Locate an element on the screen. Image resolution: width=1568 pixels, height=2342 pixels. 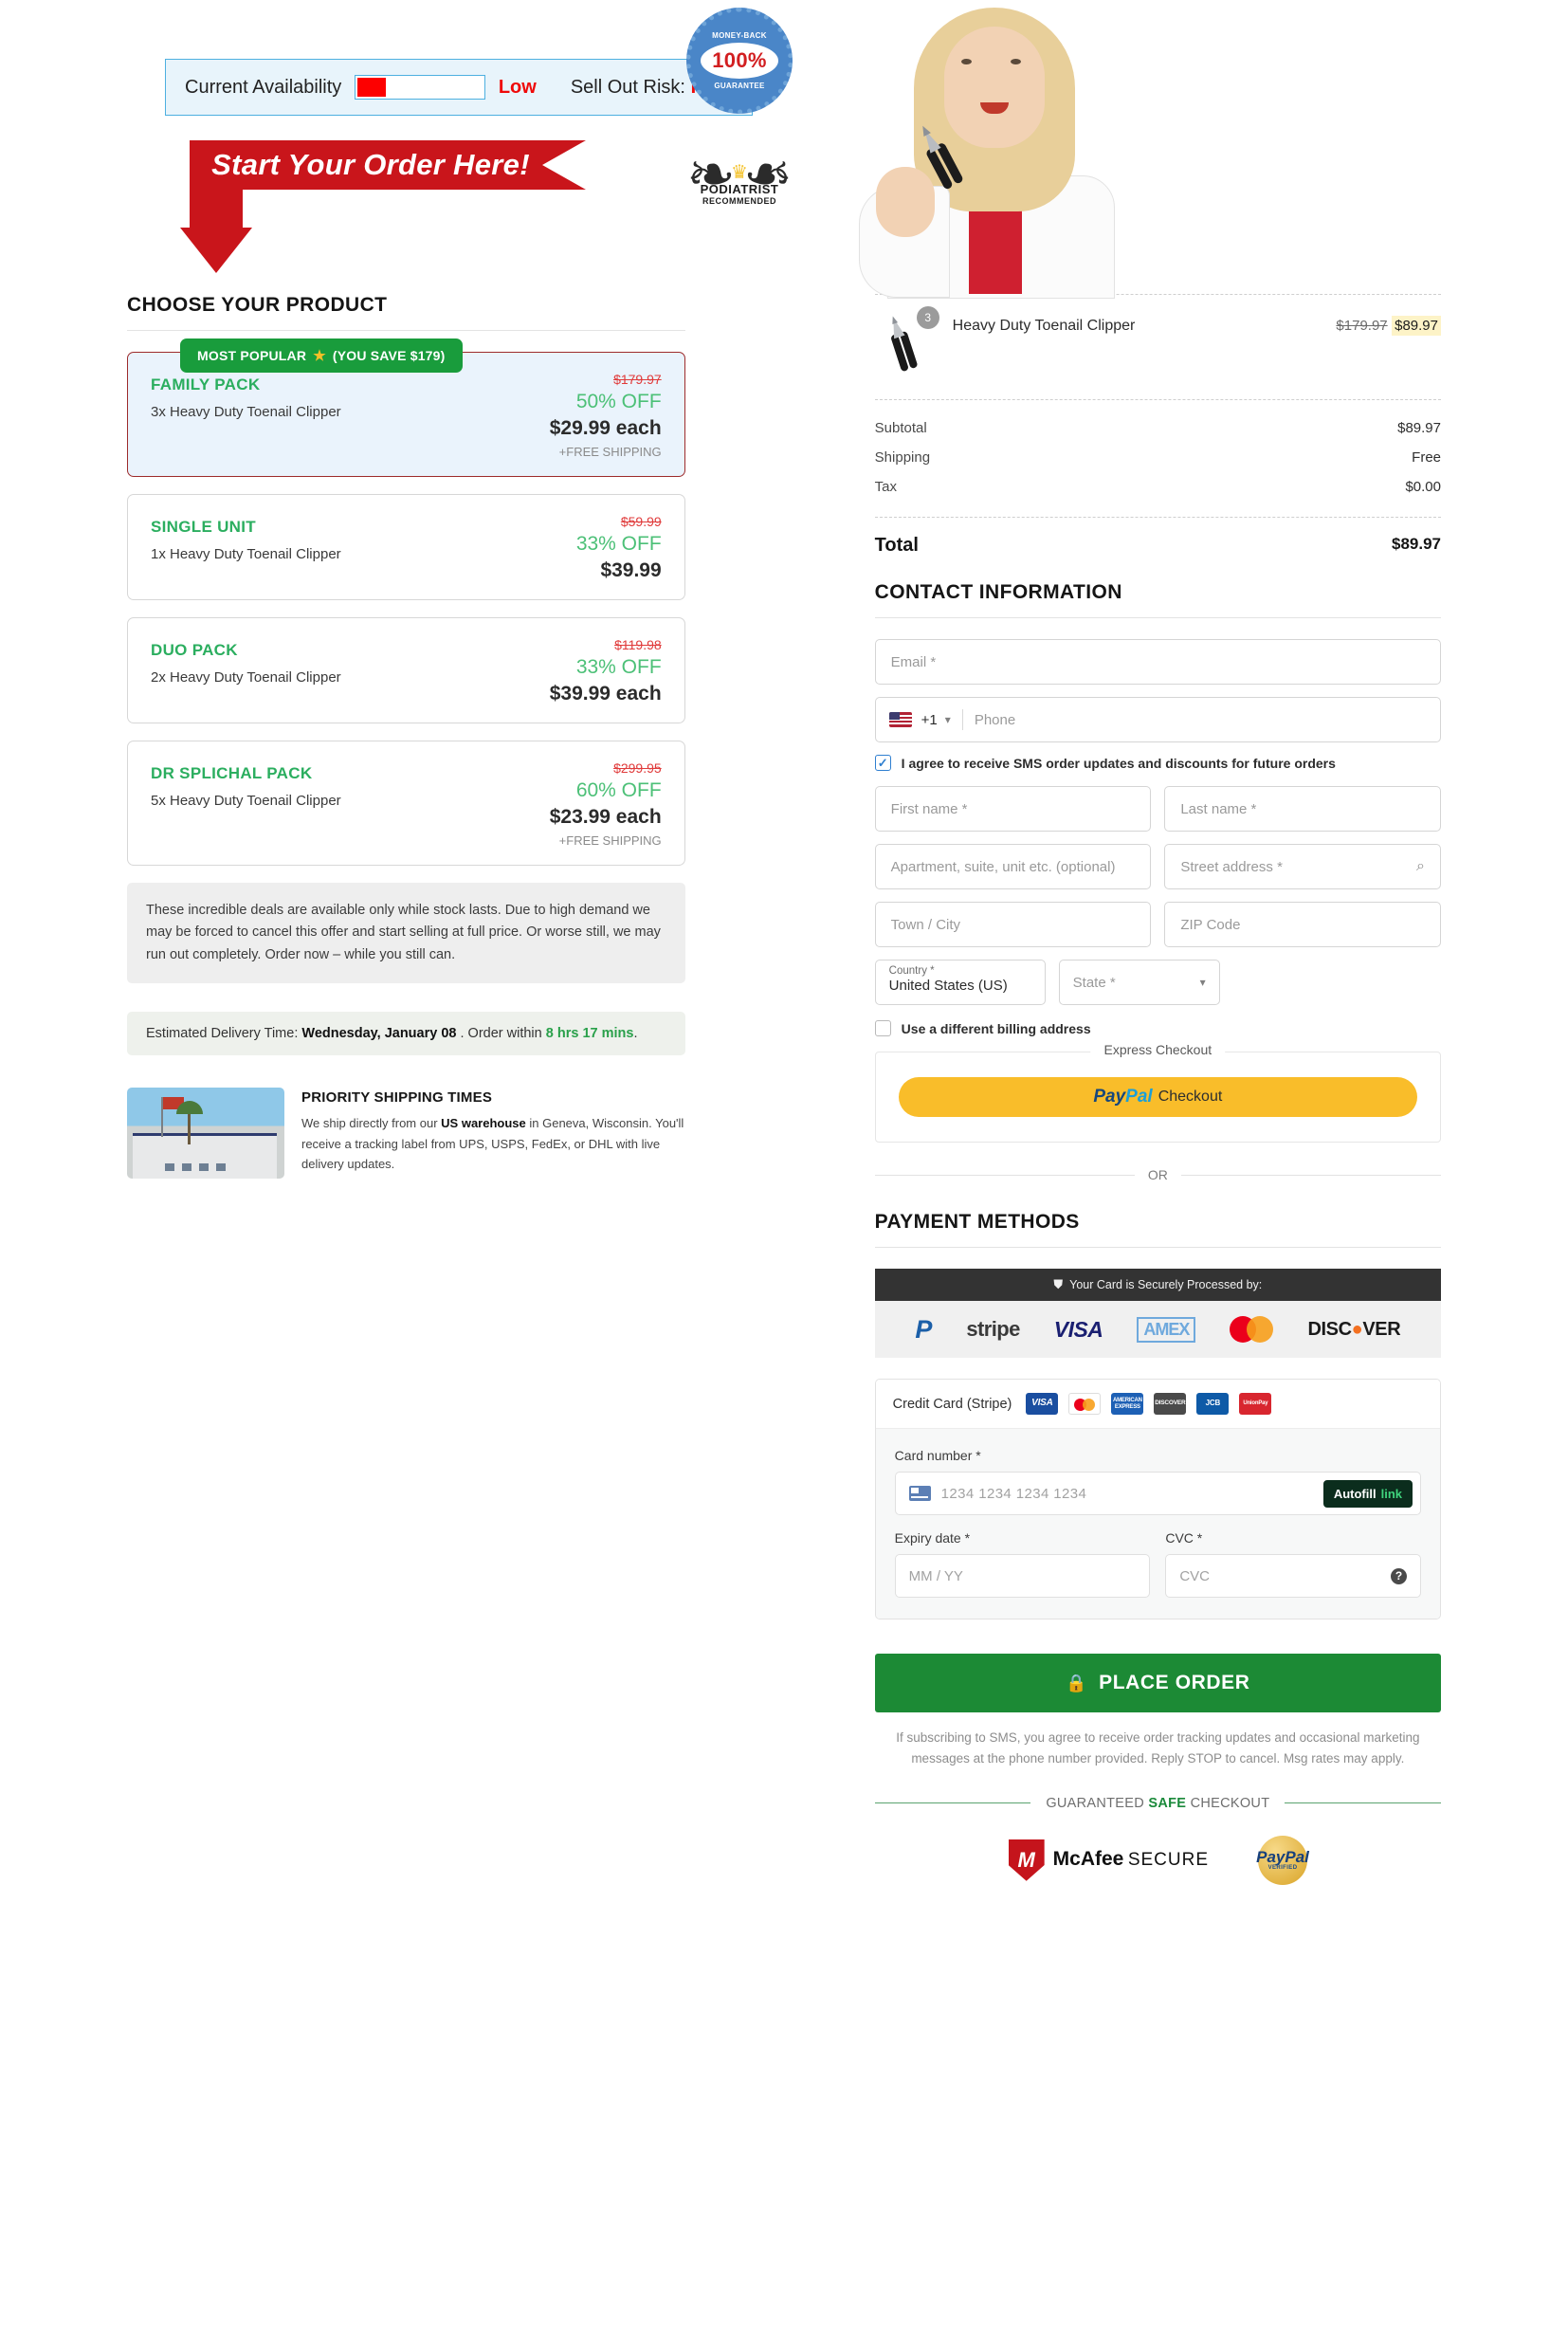
visa-card-icon: VISA is located at coordinates (1042, 1404).